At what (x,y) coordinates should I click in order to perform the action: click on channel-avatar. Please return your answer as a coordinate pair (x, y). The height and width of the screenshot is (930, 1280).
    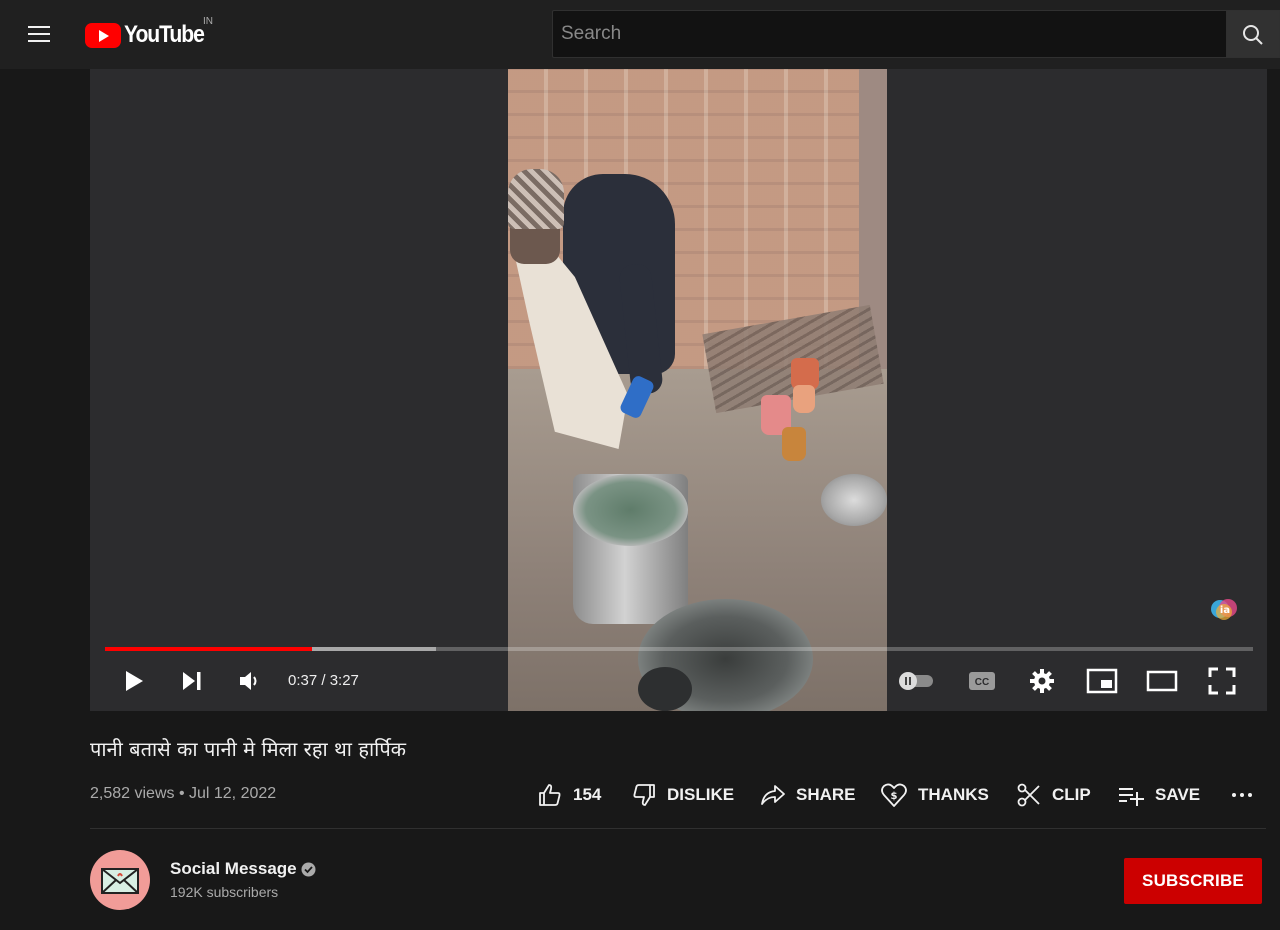
    Looking at the image, I should click on (120, 880).